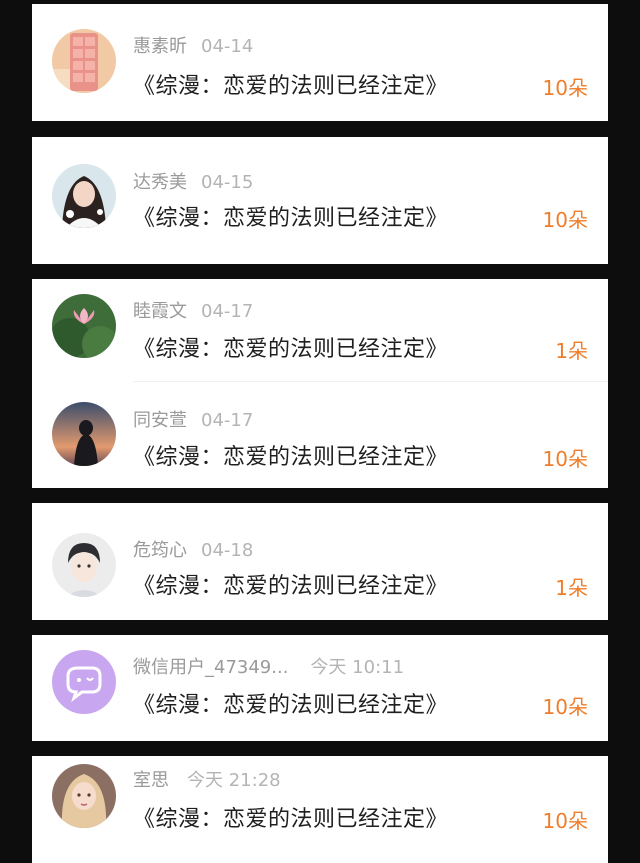 The height and width of the screenshot is (863, 640). Describe the element at coordinates (160, 550) in the screenshot. I see `user-name: 危筠心` at that location.